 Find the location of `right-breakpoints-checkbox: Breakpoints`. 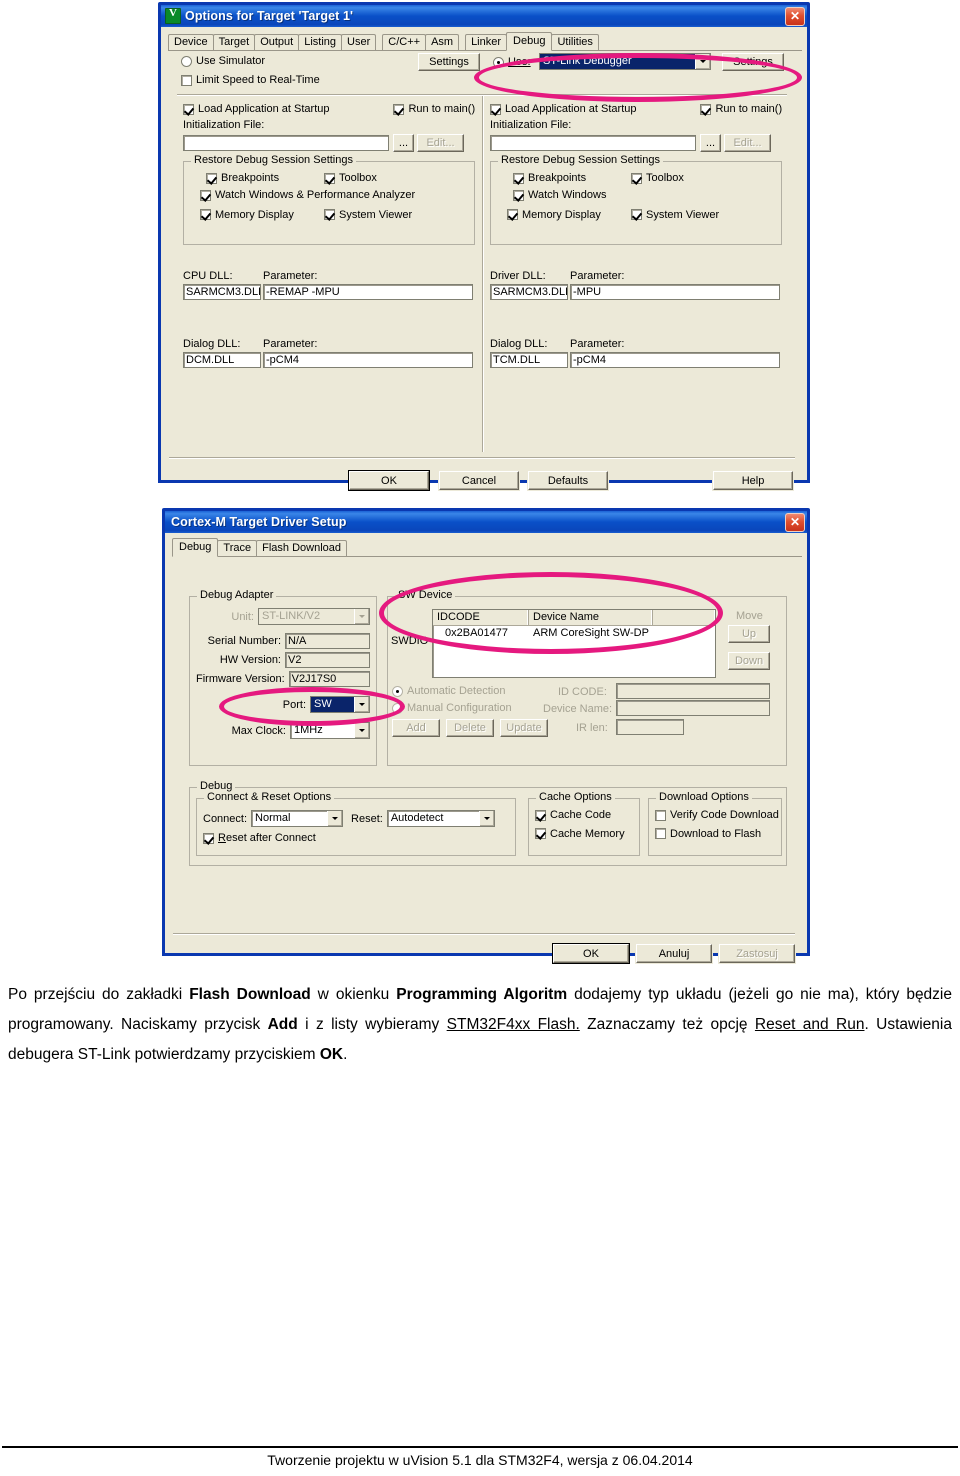

right-breakpoints-checkbox: Breakpoints is located at coordinates (572, 178).